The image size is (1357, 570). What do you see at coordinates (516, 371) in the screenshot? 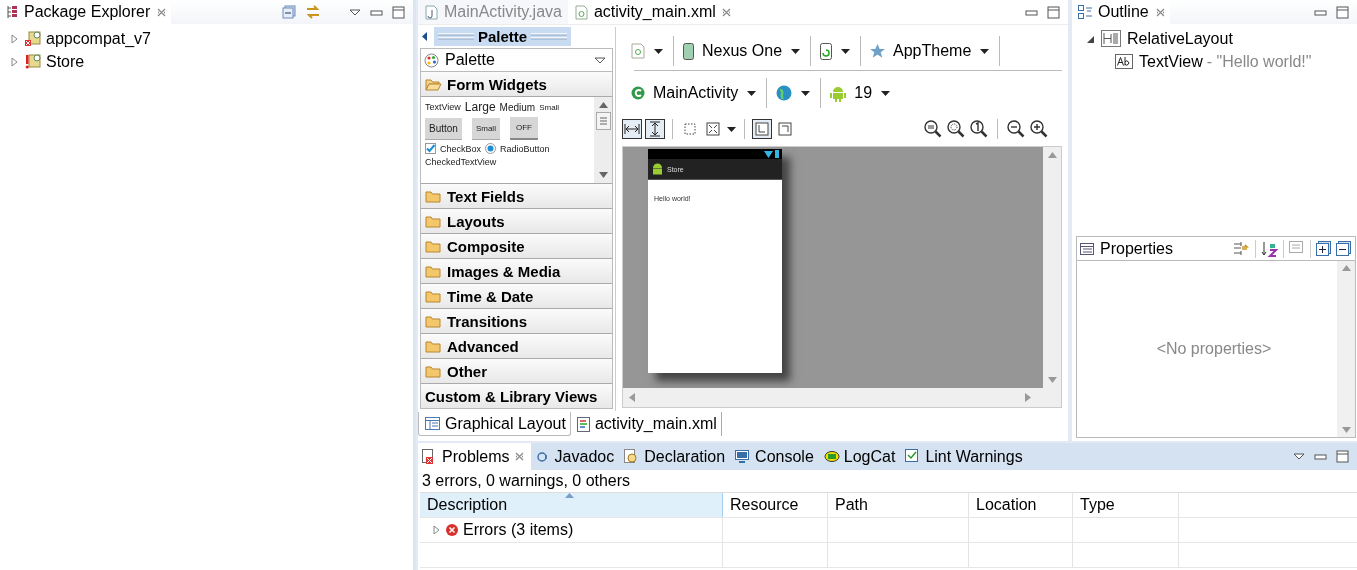
I see `palette-category: Other` at bounding box center [516, 371].